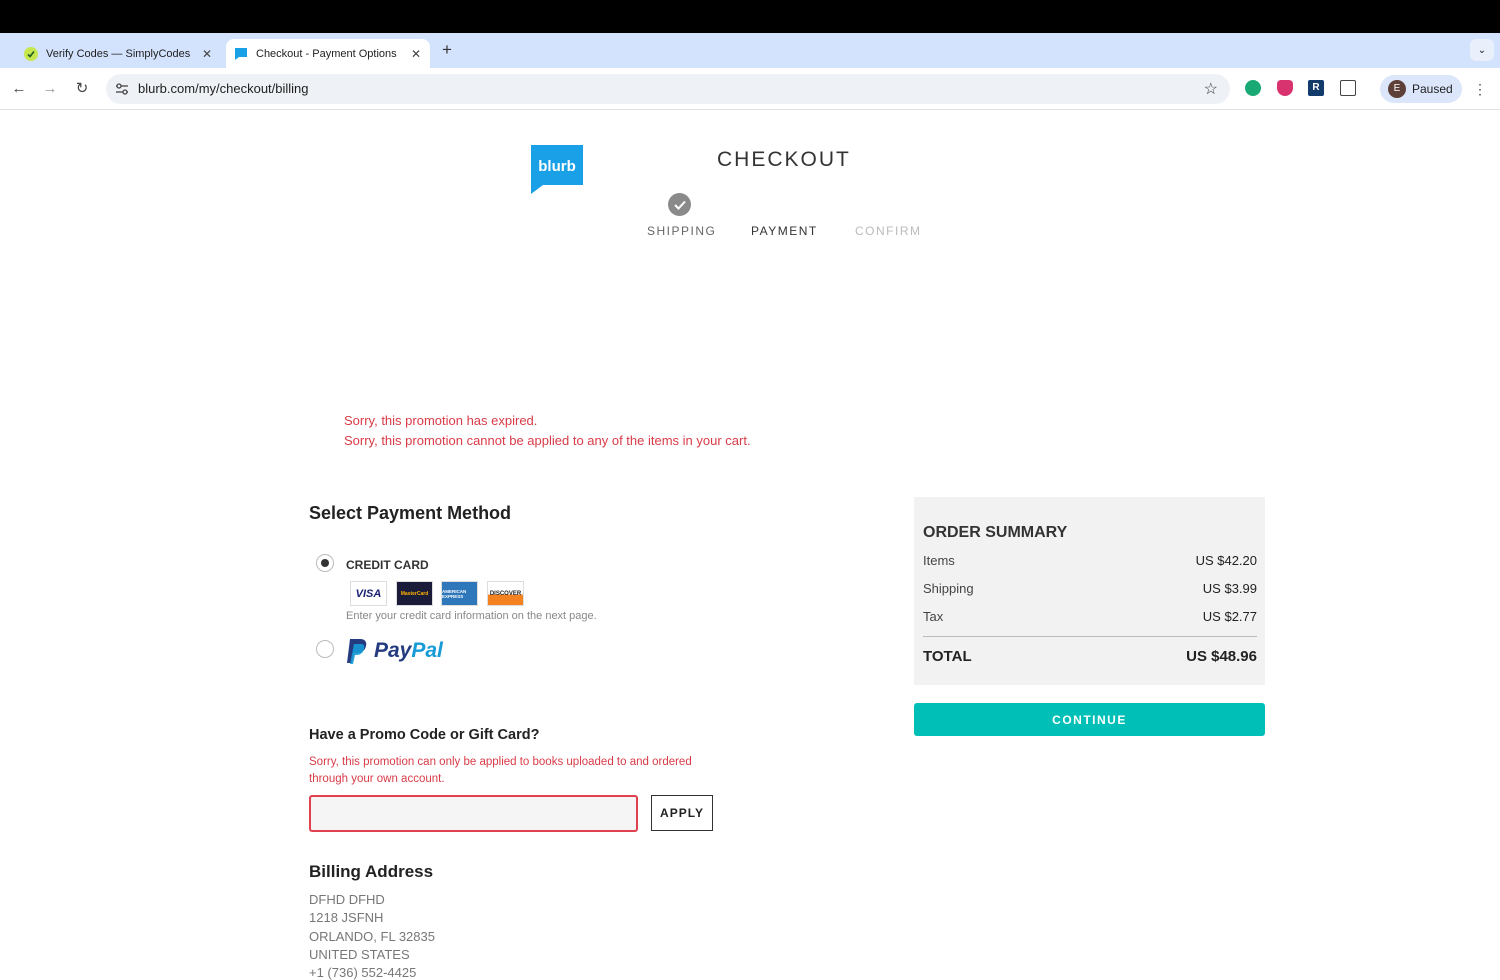  What do you see at coordinates (347, 899) in the screenshot?
I see `billing-name: DFHD DFHD` at bounding box center [347, 899].